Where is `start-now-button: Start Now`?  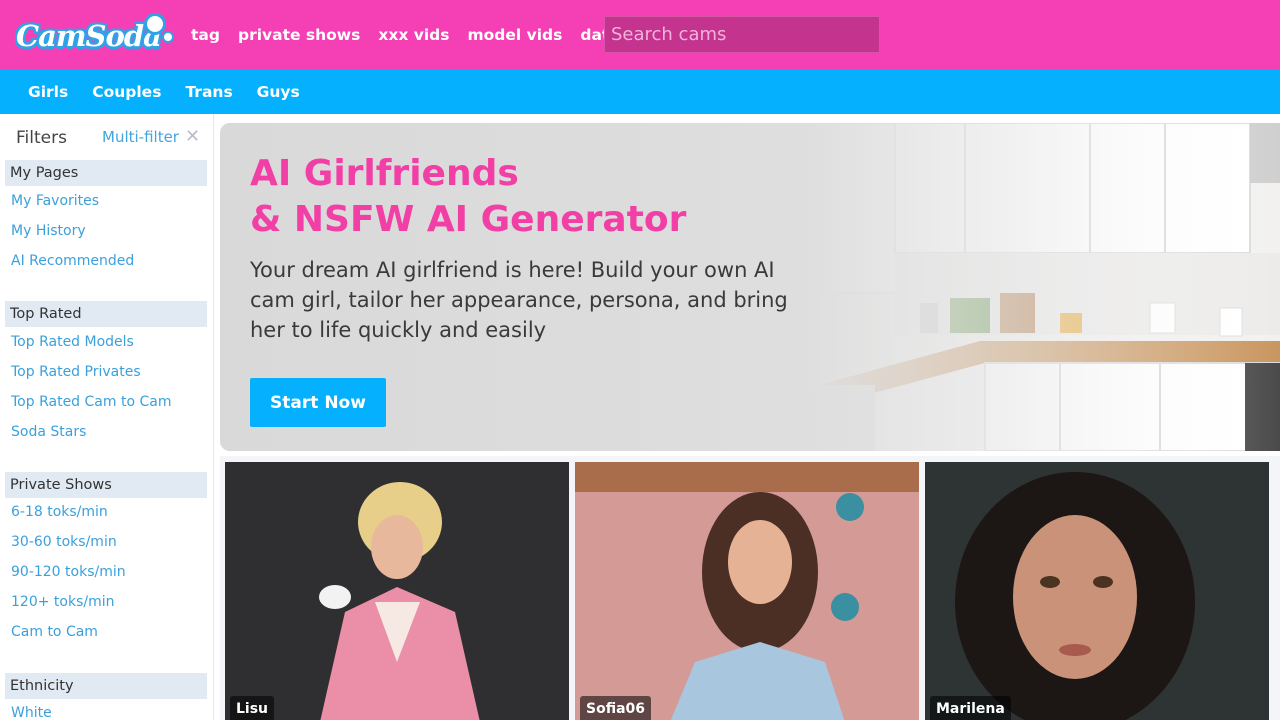 start-now-button: Start Now is located at coordinates (318, 402).